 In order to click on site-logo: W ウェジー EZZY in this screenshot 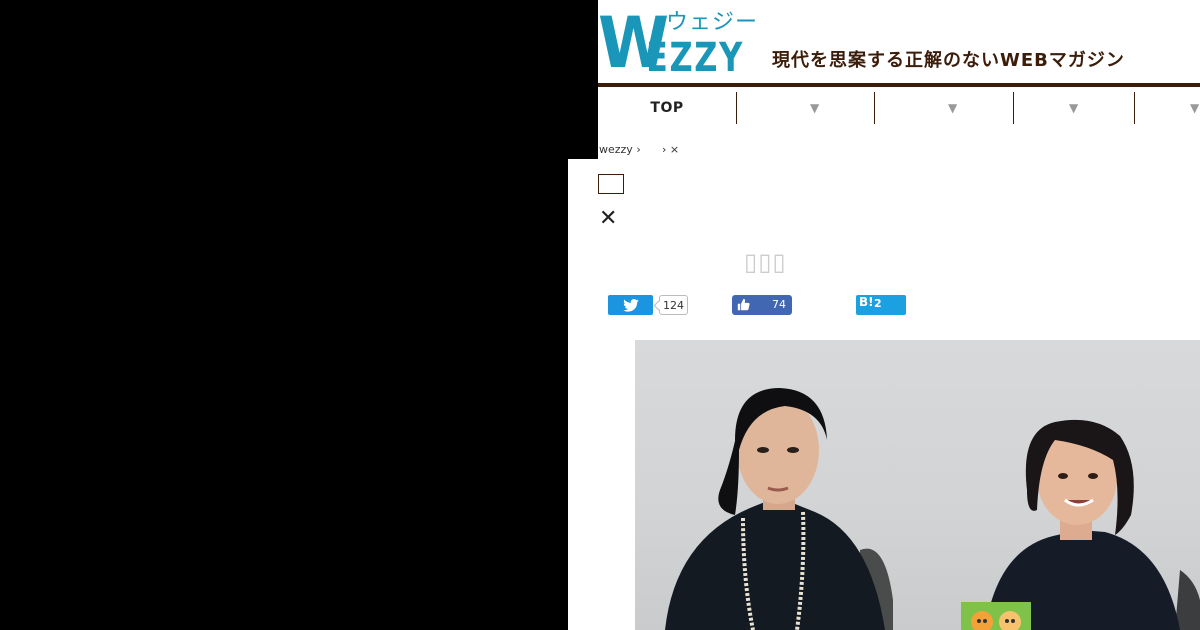, I will do `click(678, 43)`.